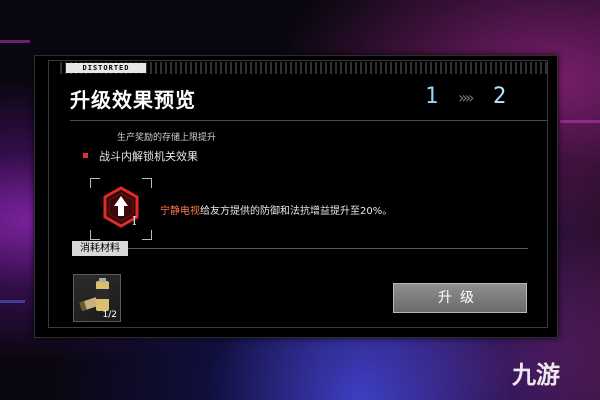 The width and height of the screenshot is (600, 400). What do you see at coordinates (309, 120) in the screenshot?
I see `title-divider` at bounding box center [309, 120].